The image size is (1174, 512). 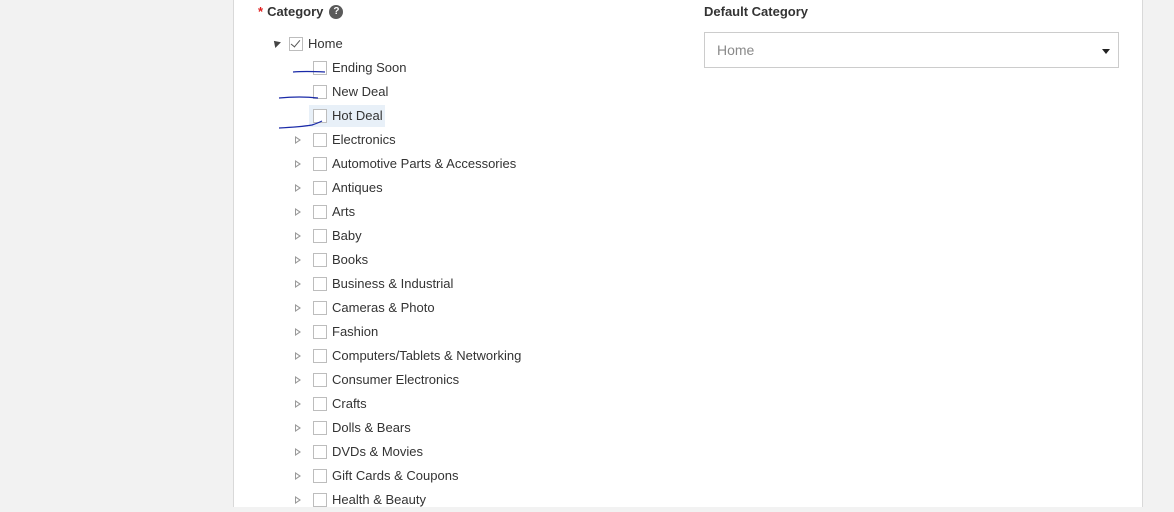 I want to click on tree-node-label: Health & Beauty, so click(x=379, y=499).